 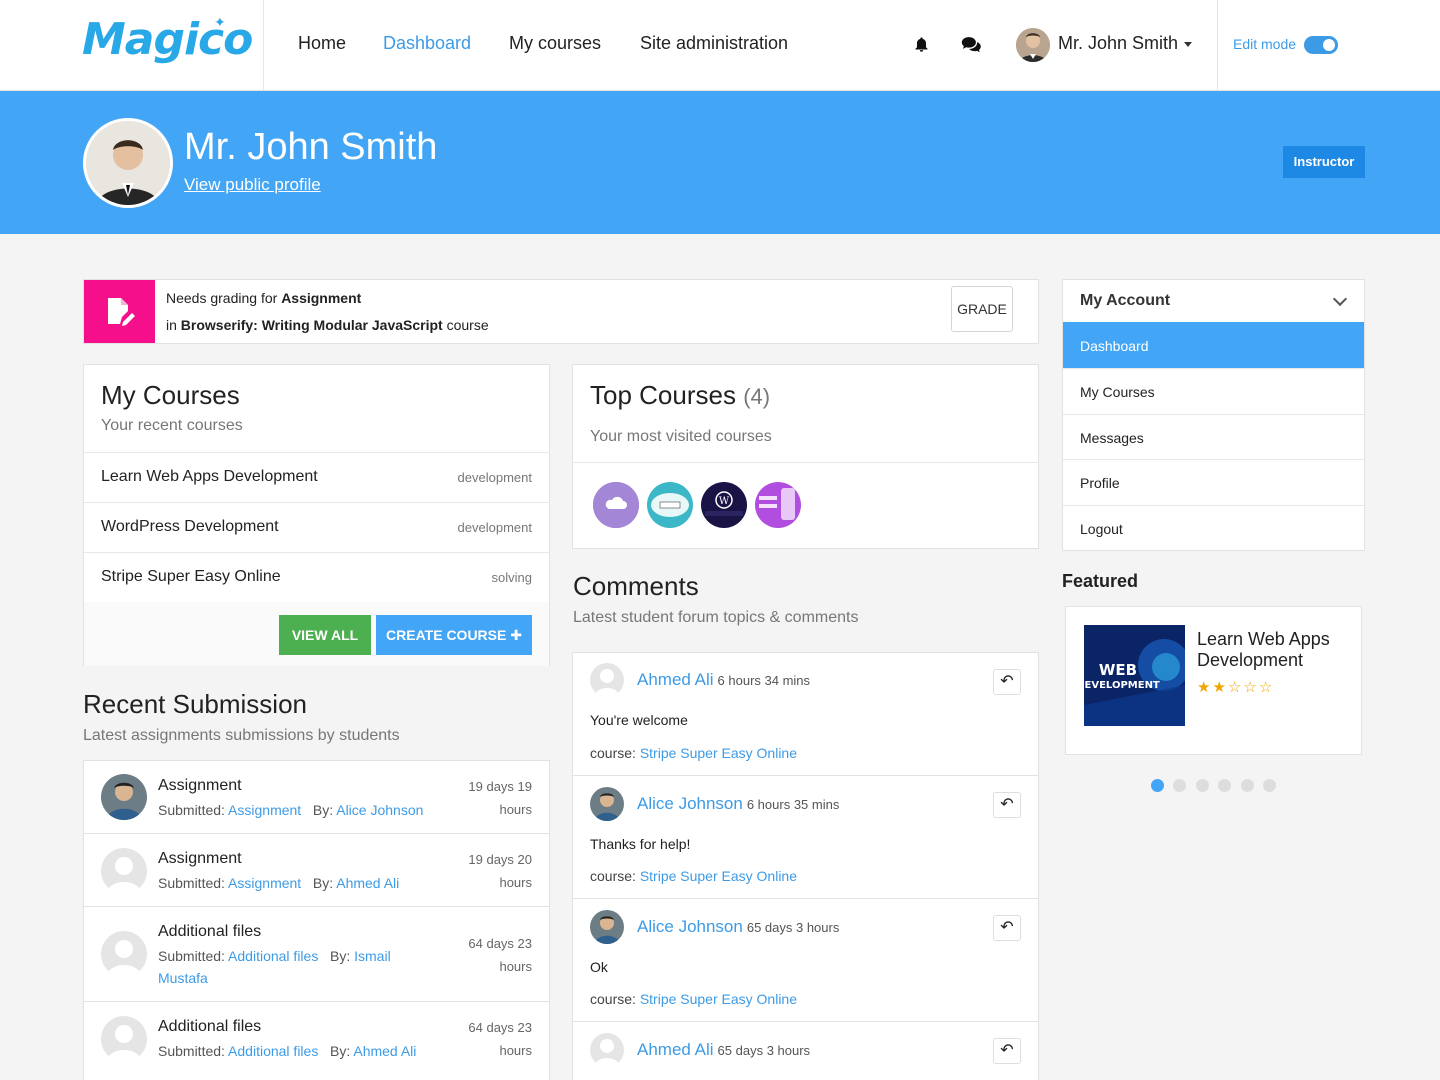 I want to click on account-item-logout: Logout, so click(x=1213, y=528).